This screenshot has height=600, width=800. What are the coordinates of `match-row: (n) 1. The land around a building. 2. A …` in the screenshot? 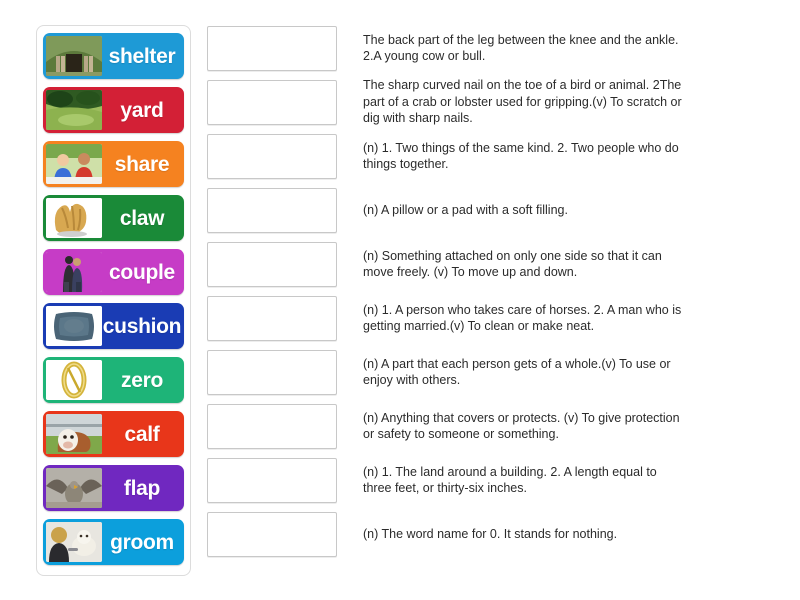 It's located at (487, 480).